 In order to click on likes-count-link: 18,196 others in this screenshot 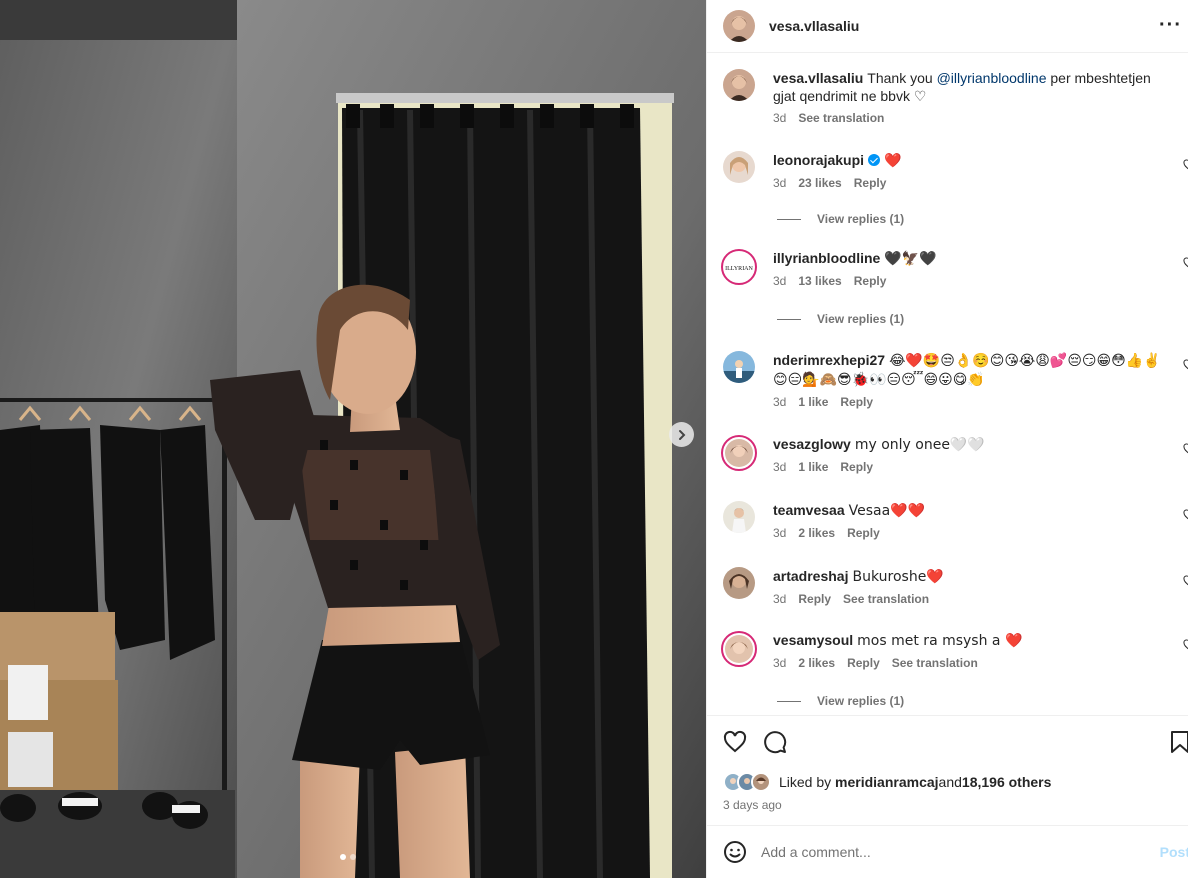, I will do `click(1007, 782)`.